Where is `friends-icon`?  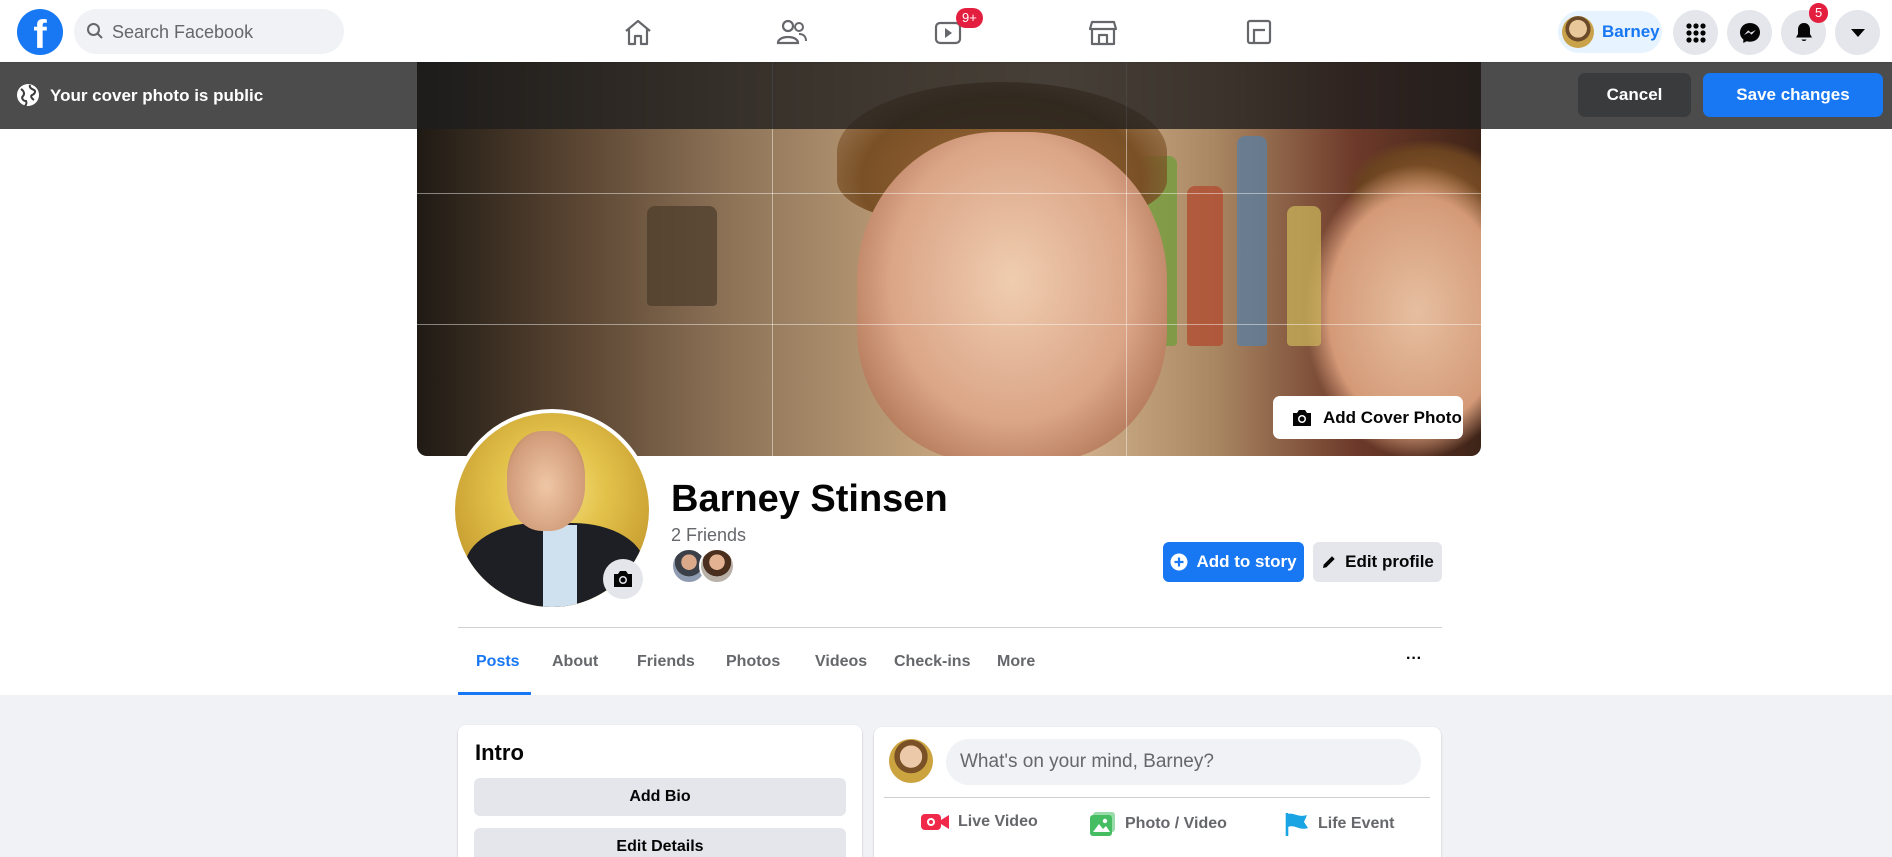 friends-icon is located at coordinates (791, 32).